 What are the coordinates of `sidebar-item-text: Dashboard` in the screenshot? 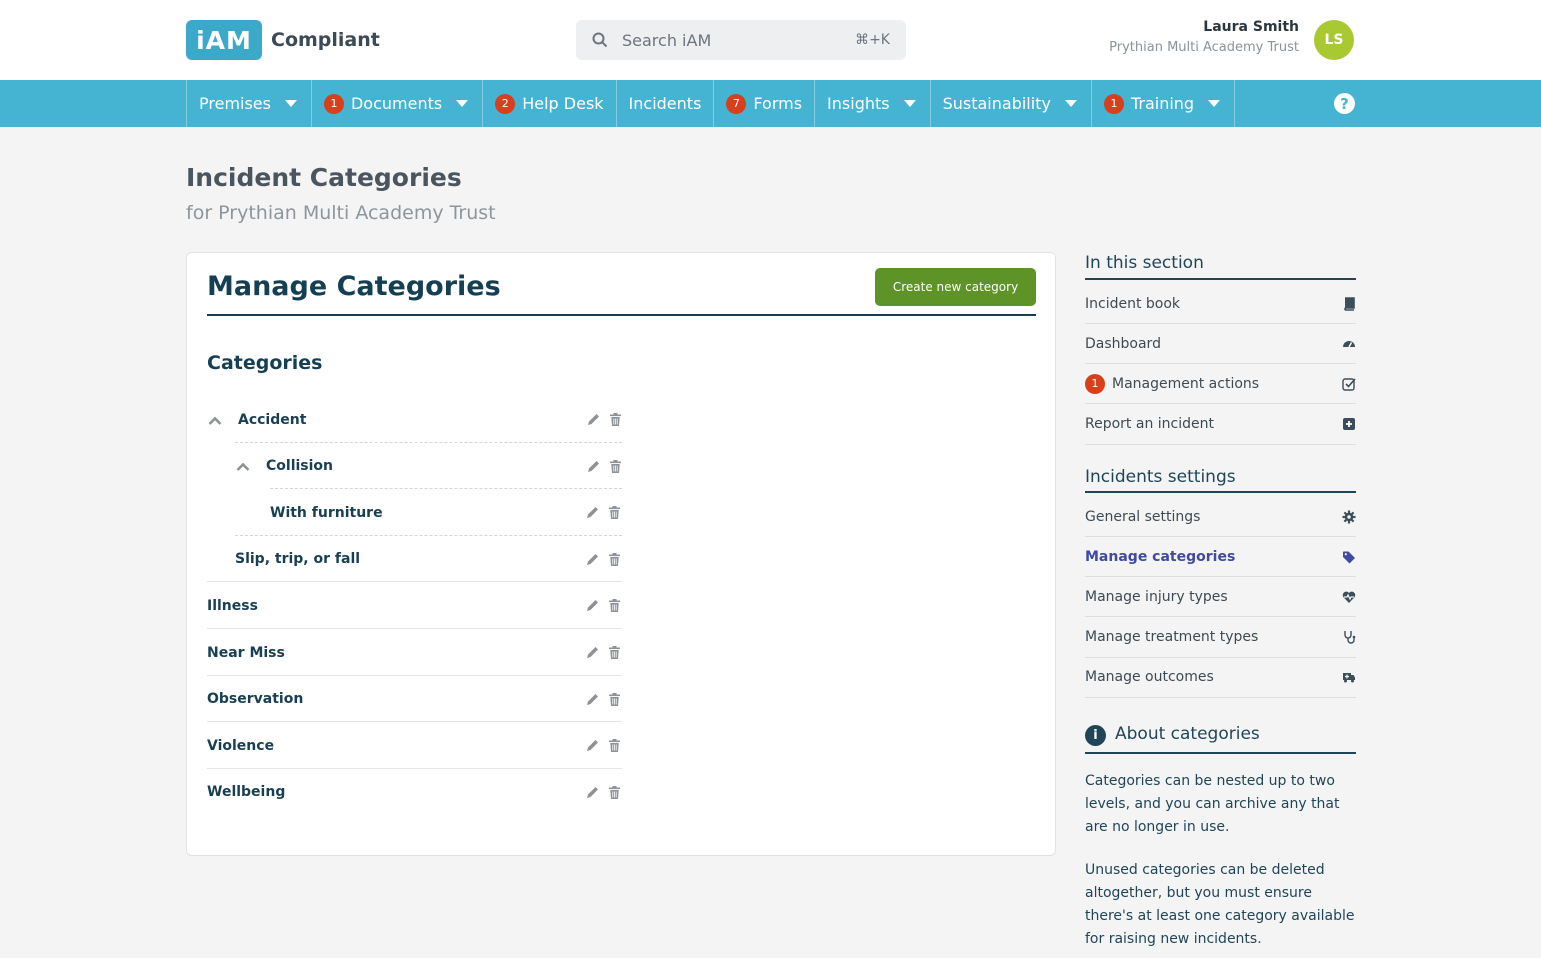 It's located at (1123, 344).